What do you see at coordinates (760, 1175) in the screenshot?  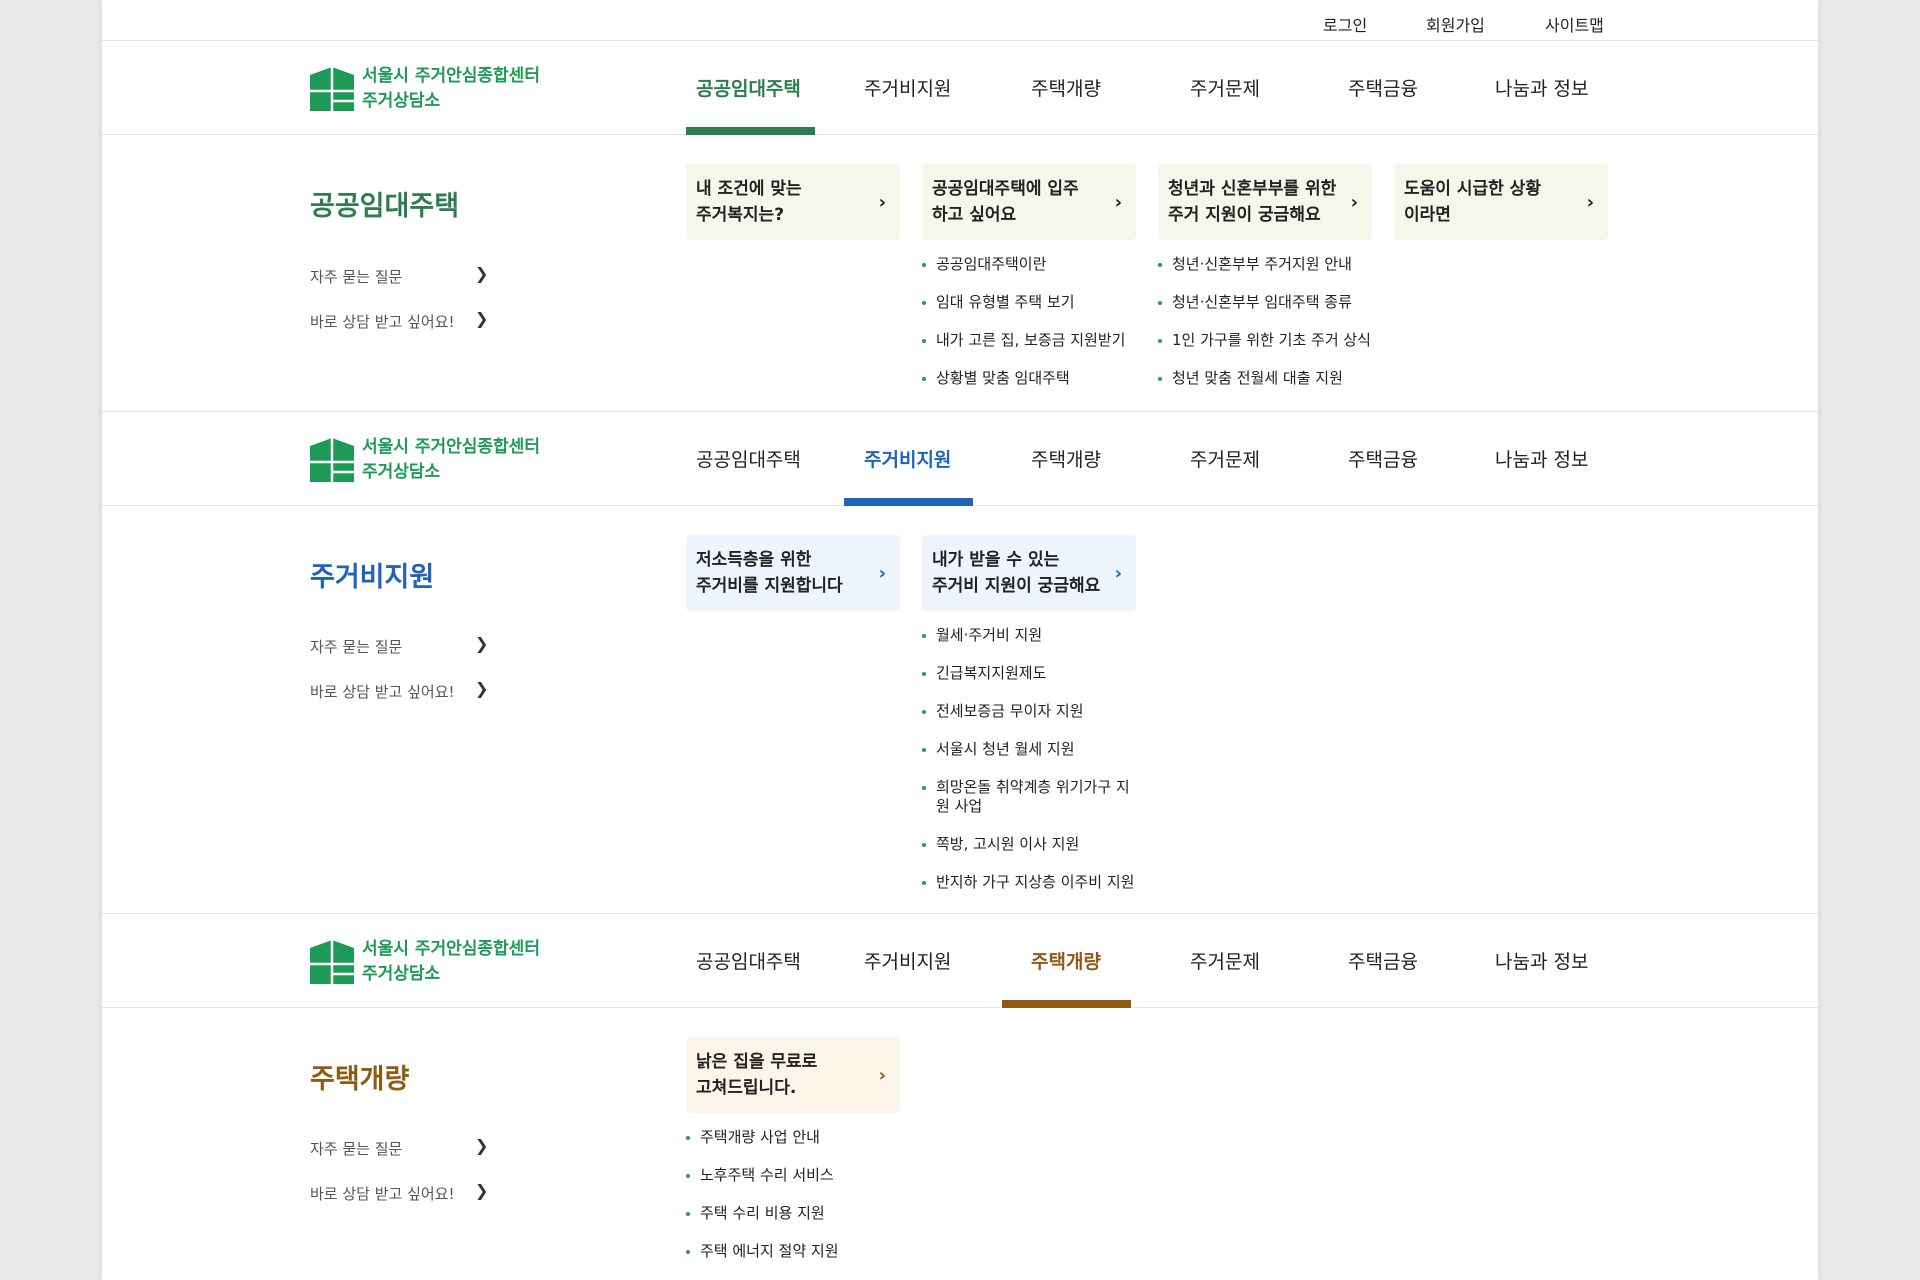 I see `list-item: 노후주택 수리 서비스` at bounding box center [760, 1175].